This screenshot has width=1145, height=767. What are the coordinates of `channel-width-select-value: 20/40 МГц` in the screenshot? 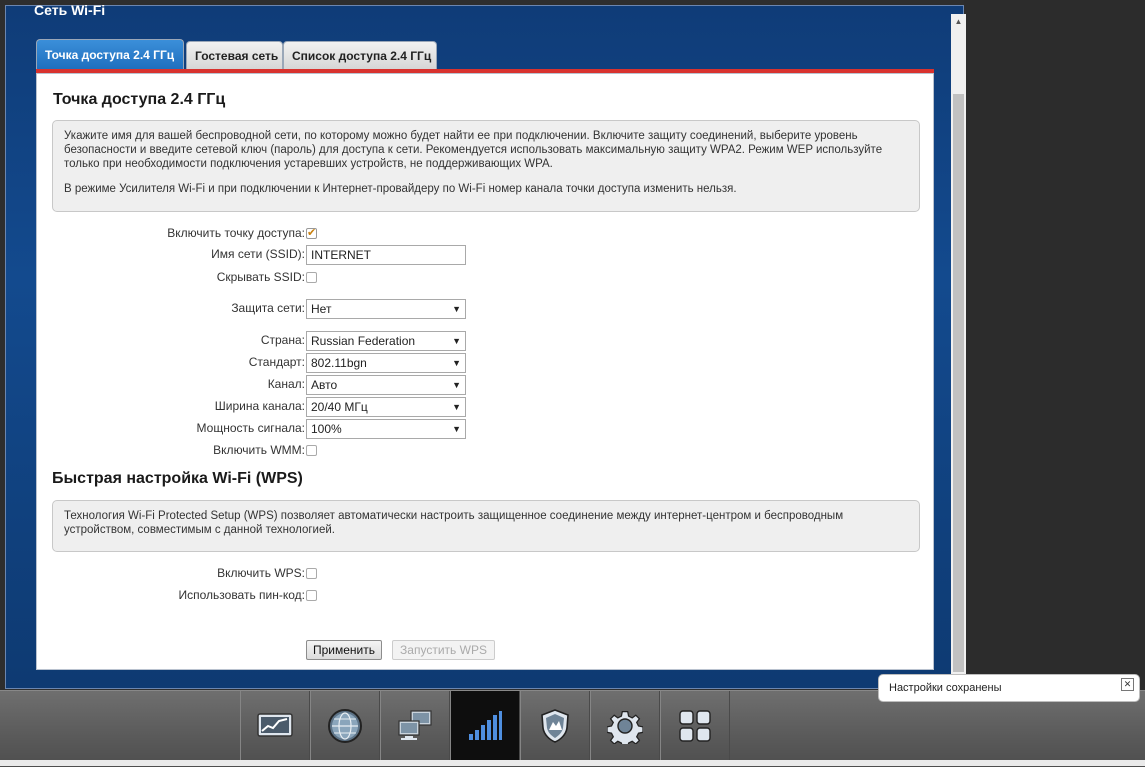 It's located at (339, 407).